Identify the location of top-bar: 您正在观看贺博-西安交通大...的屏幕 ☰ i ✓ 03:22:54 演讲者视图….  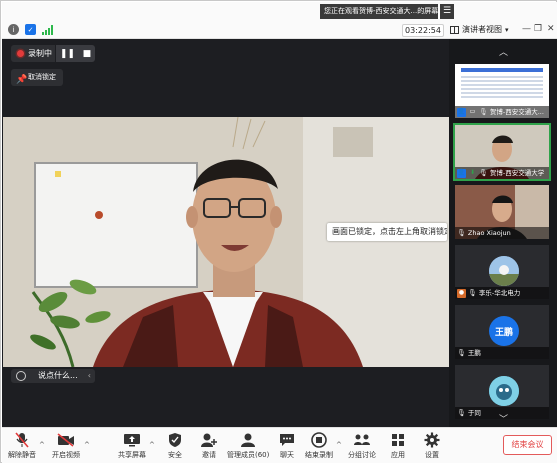
(279, 20).